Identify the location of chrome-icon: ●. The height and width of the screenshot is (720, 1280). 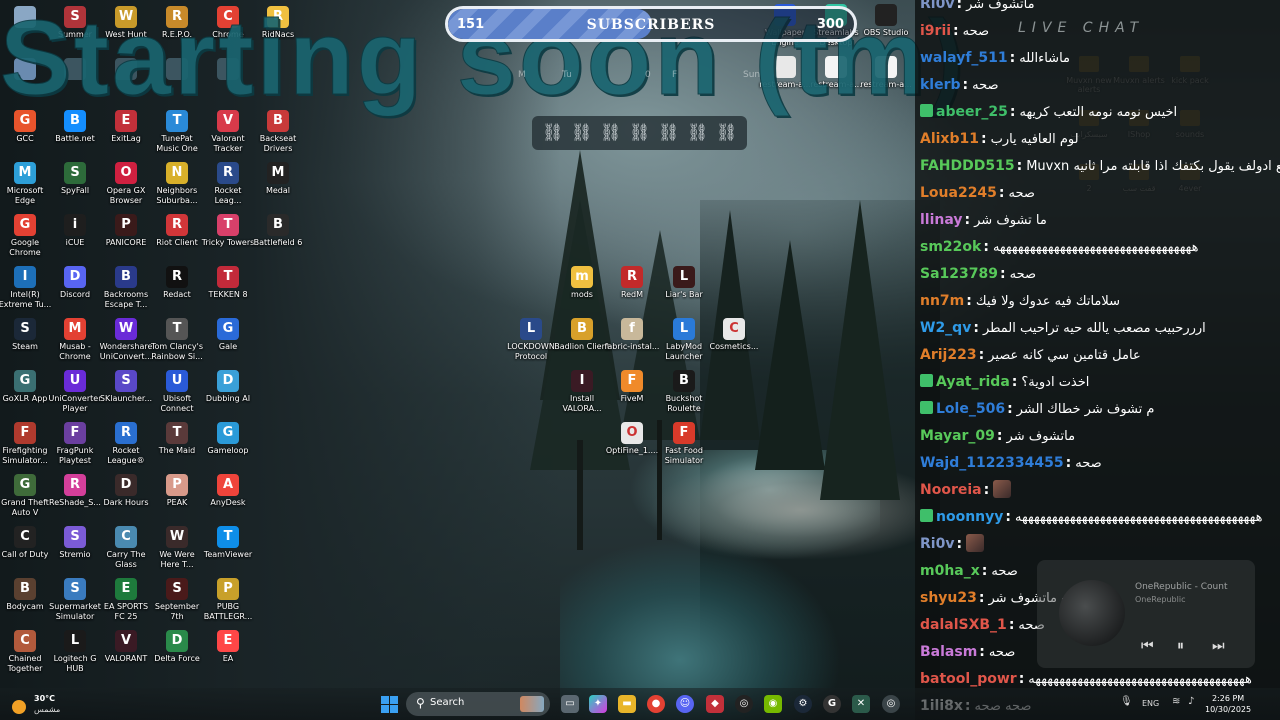
(656, 704).